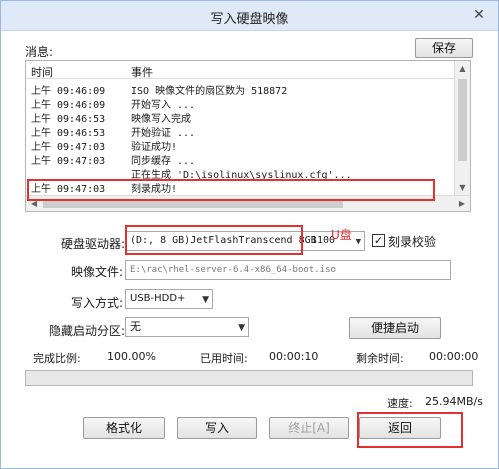 The width and height of the screenshot is (499, 469). Describe the element at coordinates (124, 428) in the screenshot. I see `format-button: 格式化` at that location.